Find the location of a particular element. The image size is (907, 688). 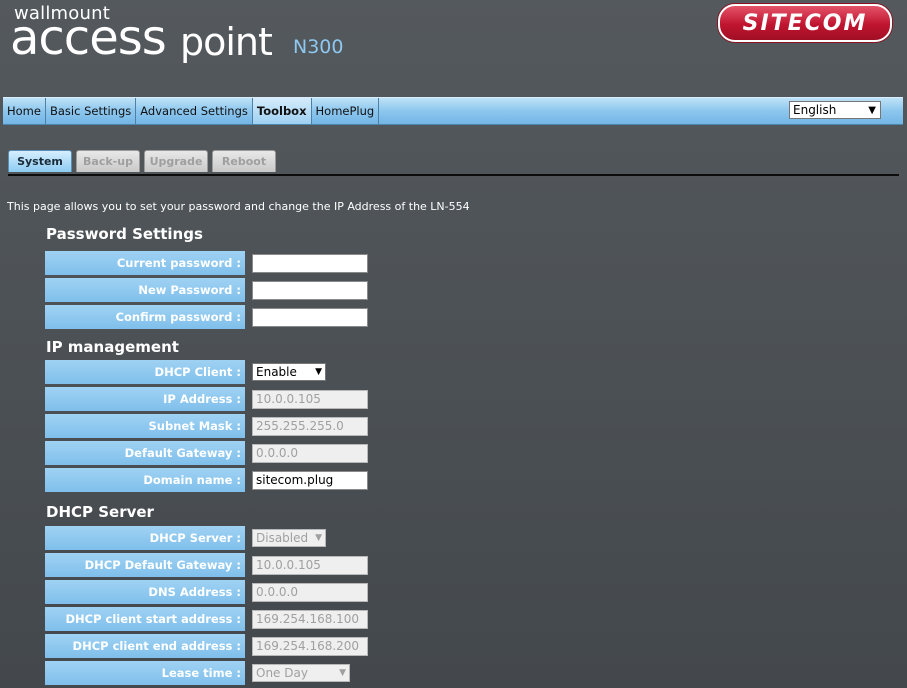

subnet-mask-row: Subnet Mask : 255.255.255.0 is located at coordinates (215, 426).